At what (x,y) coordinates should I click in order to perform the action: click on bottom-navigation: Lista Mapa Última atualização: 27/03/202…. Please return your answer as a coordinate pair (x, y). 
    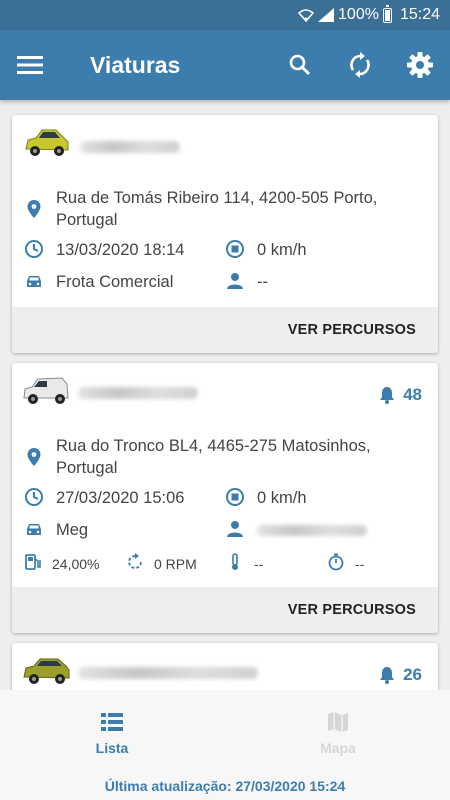
    Looking at the image, I should click on (225, 745).